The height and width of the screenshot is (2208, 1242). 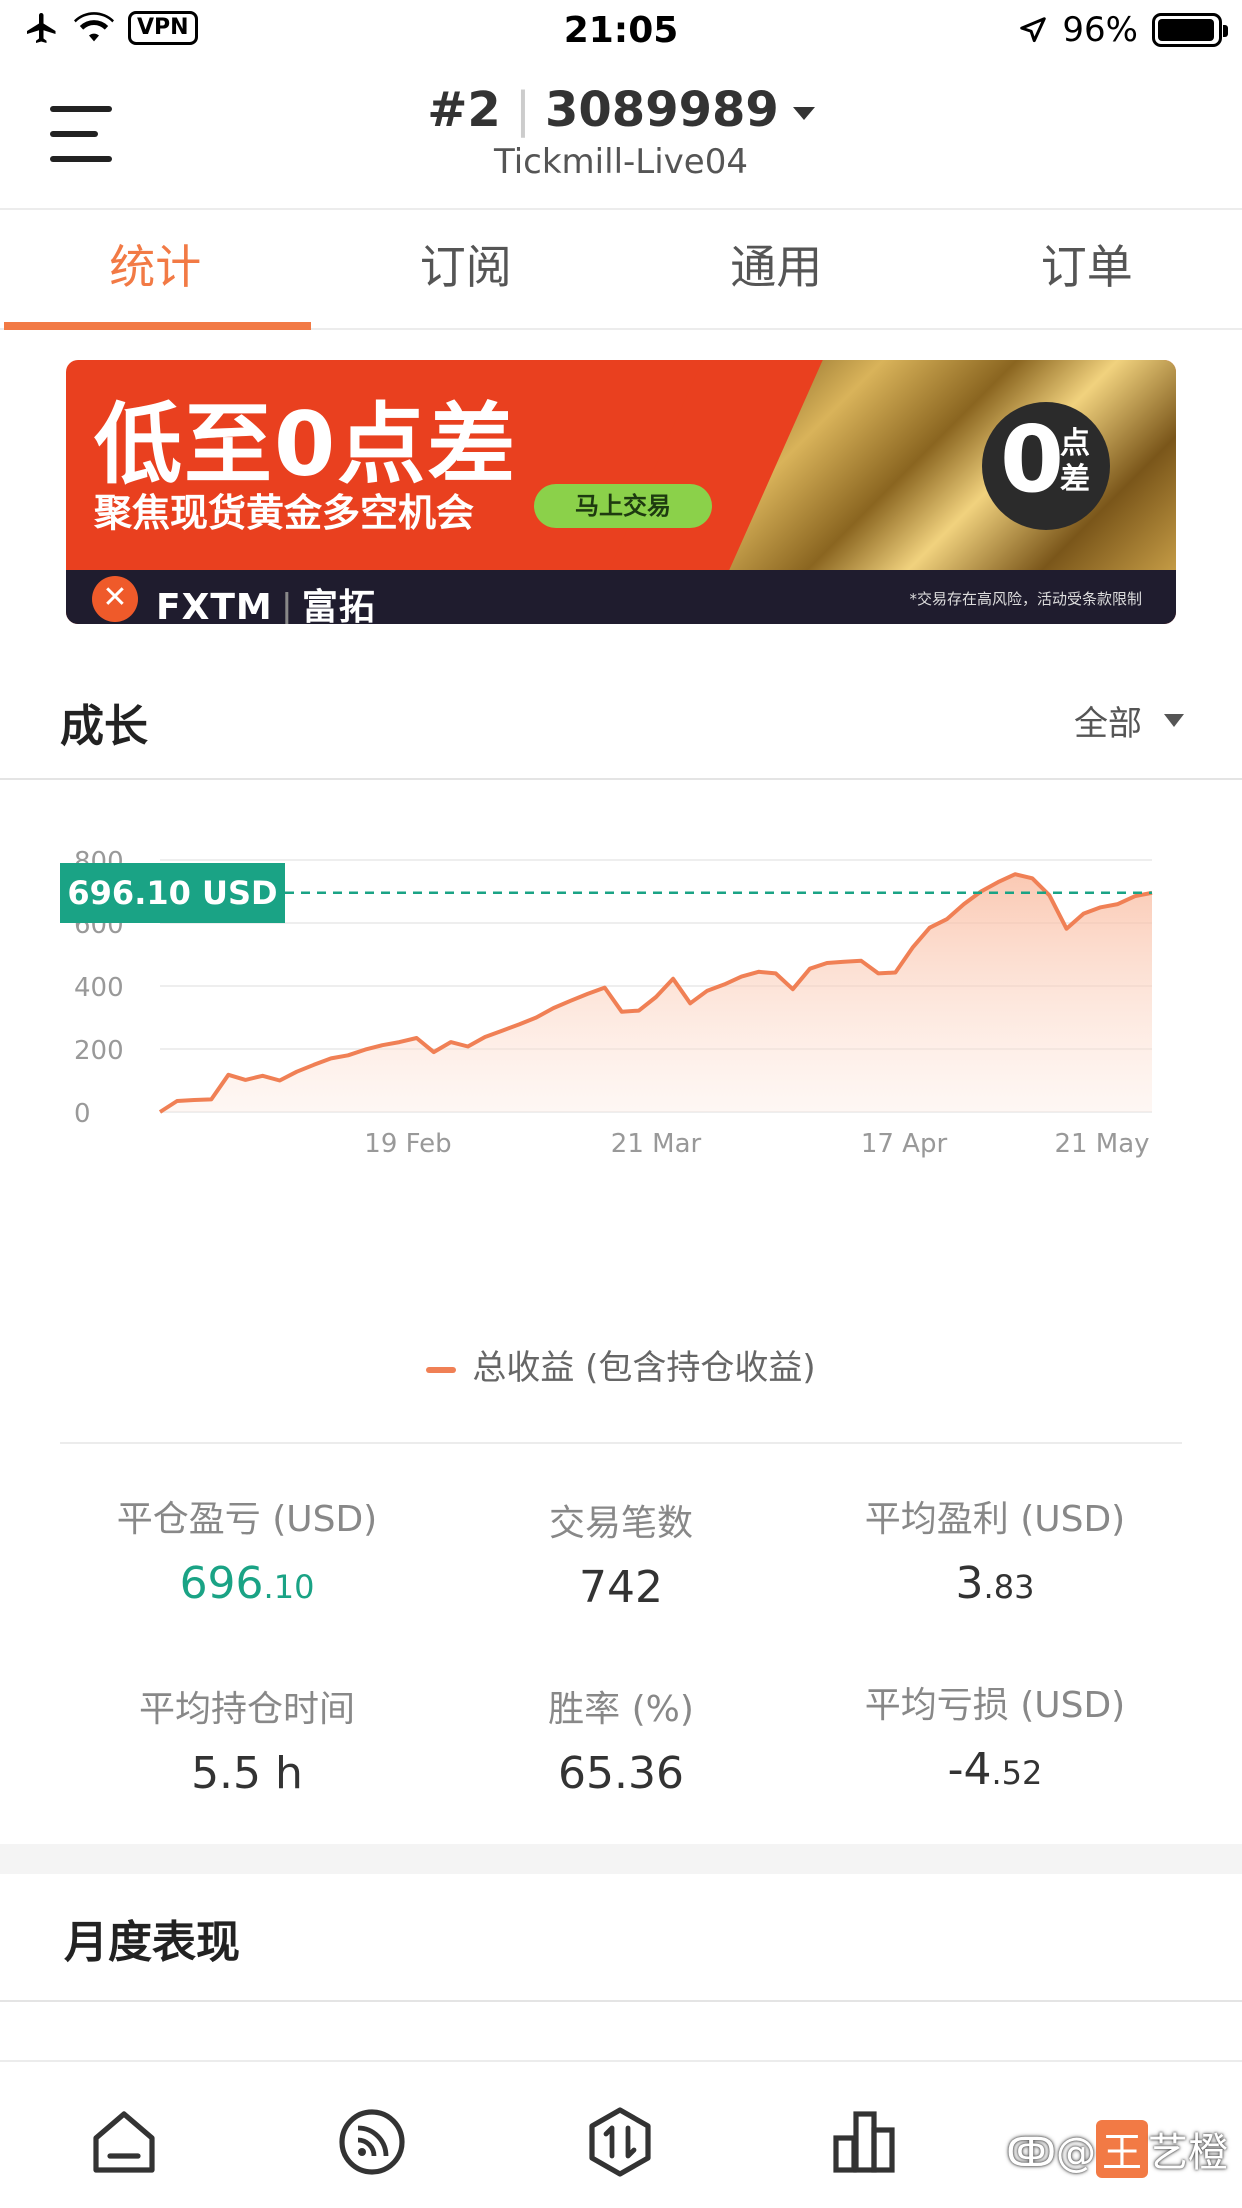 I want to click on brand-latin: FXTM, so click(x=214, y=605).